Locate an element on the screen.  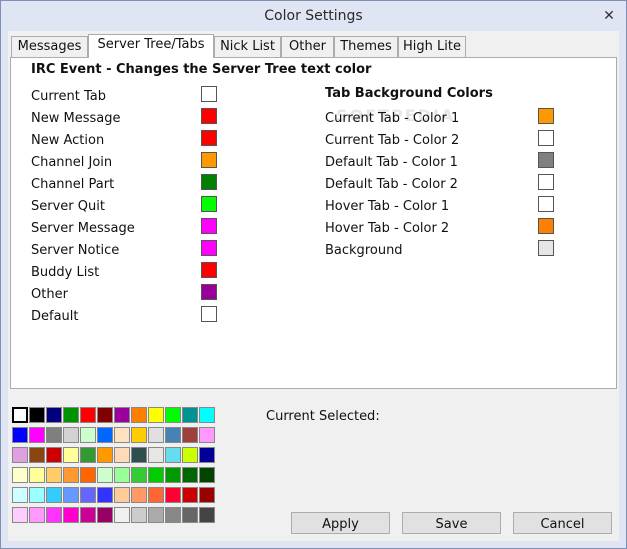
tab-high-lite: High Lite is located at coordinates (432, 46).